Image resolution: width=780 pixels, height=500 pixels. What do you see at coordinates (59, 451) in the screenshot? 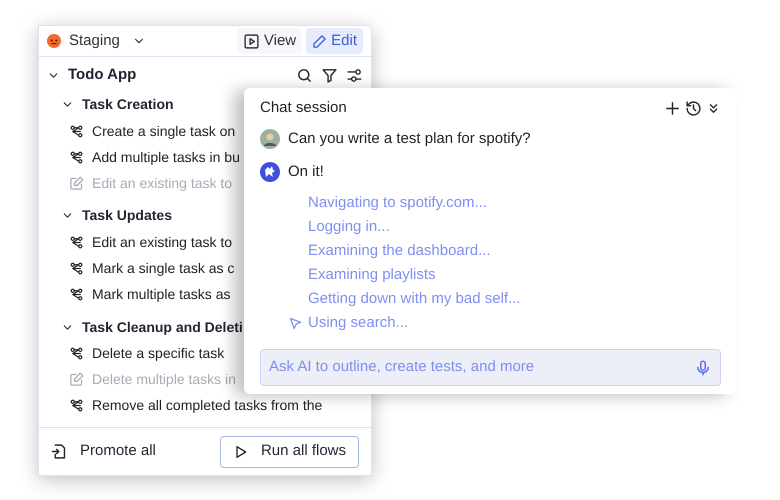
I see `file-import-icon` at bounding box center [59, 451].